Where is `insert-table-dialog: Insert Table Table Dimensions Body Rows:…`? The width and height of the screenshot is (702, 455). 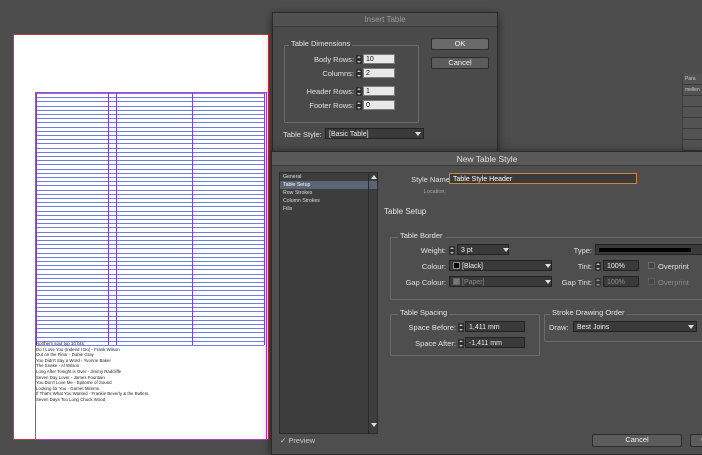 insert-table-dialog: Insert Table Table Dimensions Body Rows:… is located at coordinates (385, 83).